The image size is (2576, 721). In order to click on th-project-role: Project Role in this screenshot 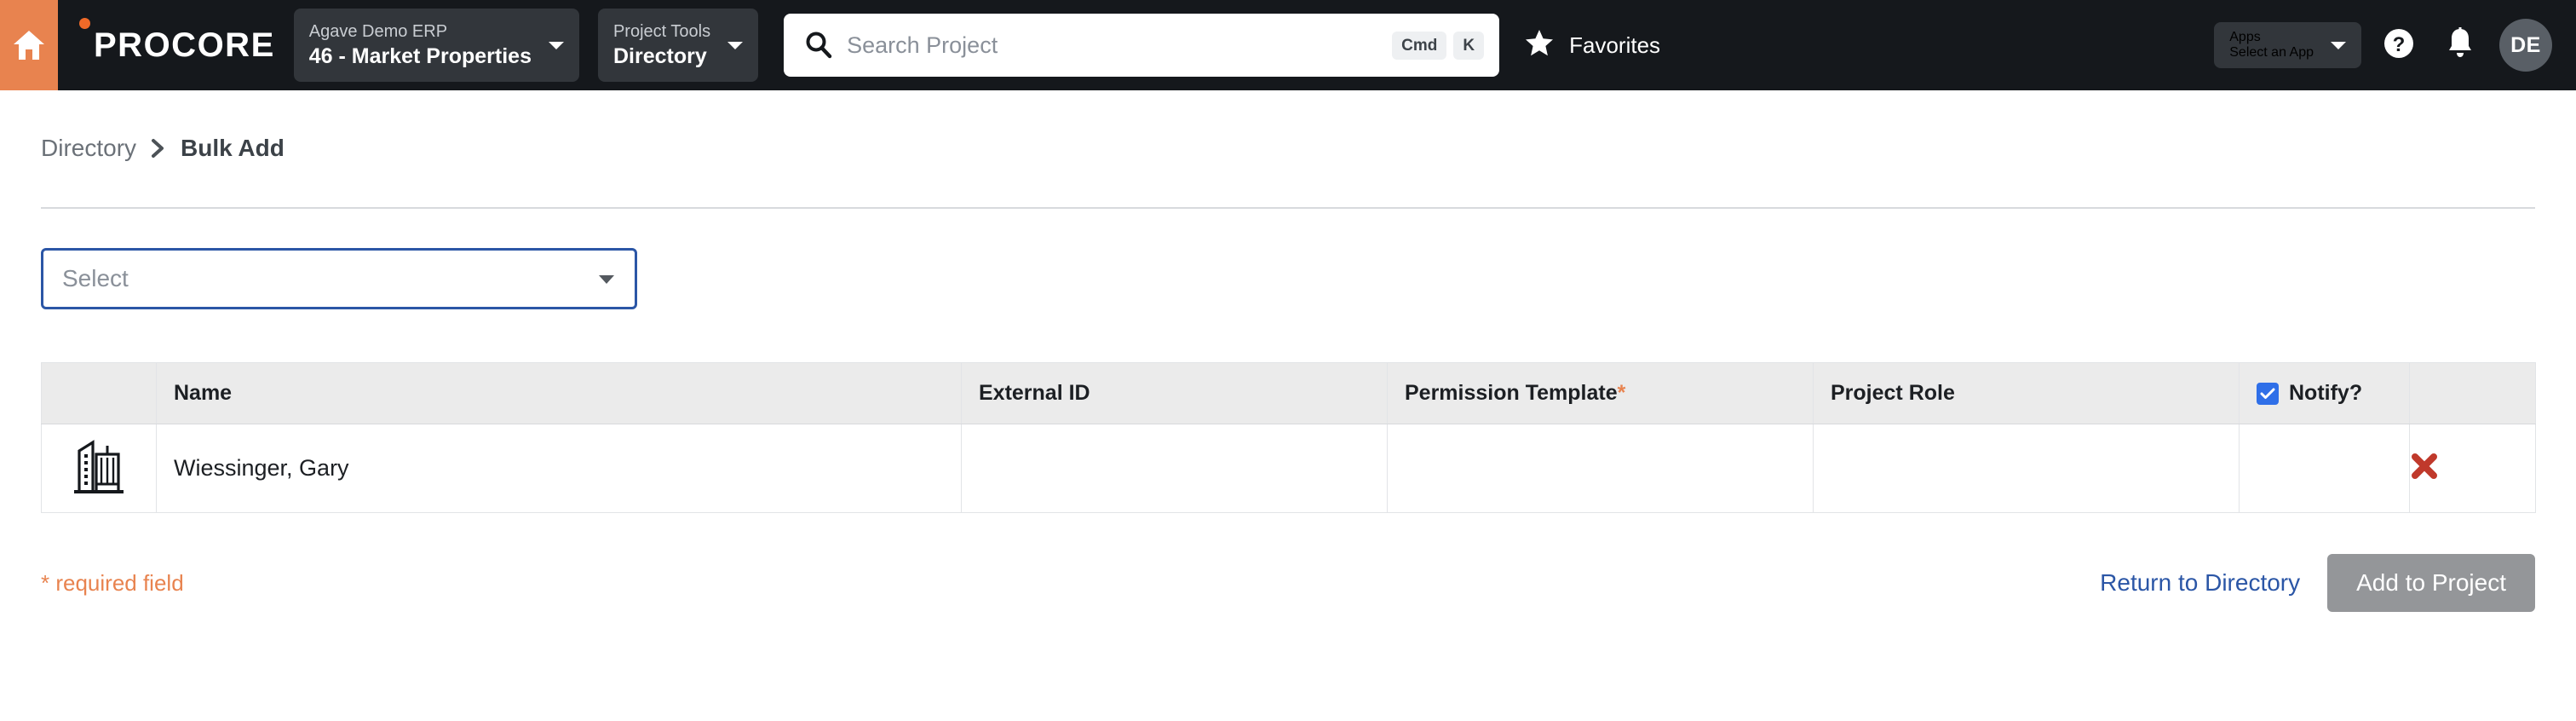, I will do `click(2027, 393)`.